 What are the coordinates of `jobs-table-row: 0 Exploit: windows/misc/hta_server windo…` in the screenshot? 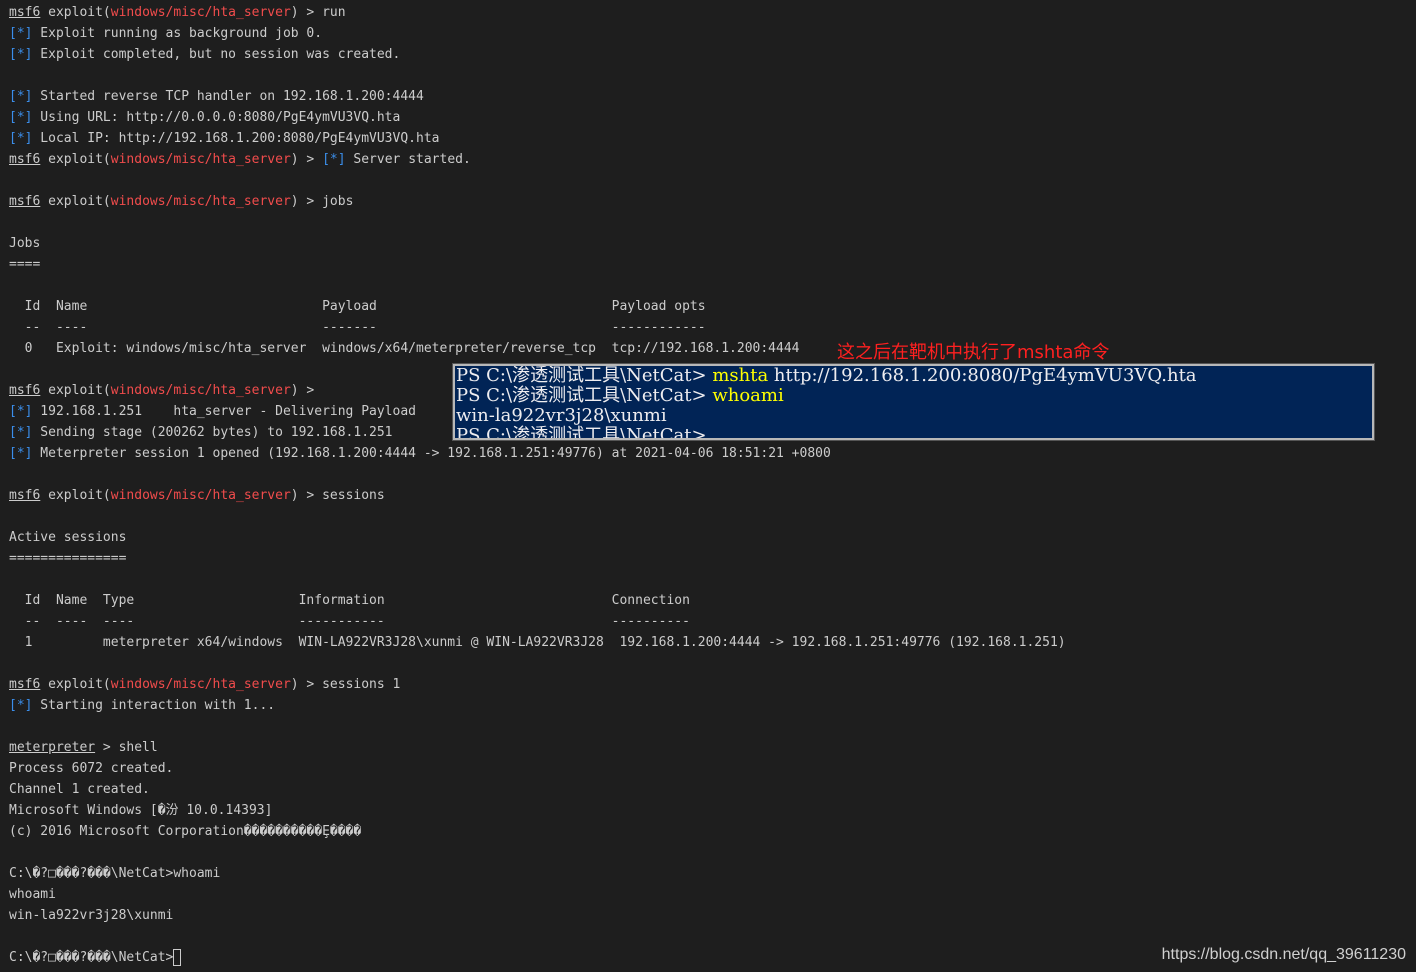 It's located at (404, 348).